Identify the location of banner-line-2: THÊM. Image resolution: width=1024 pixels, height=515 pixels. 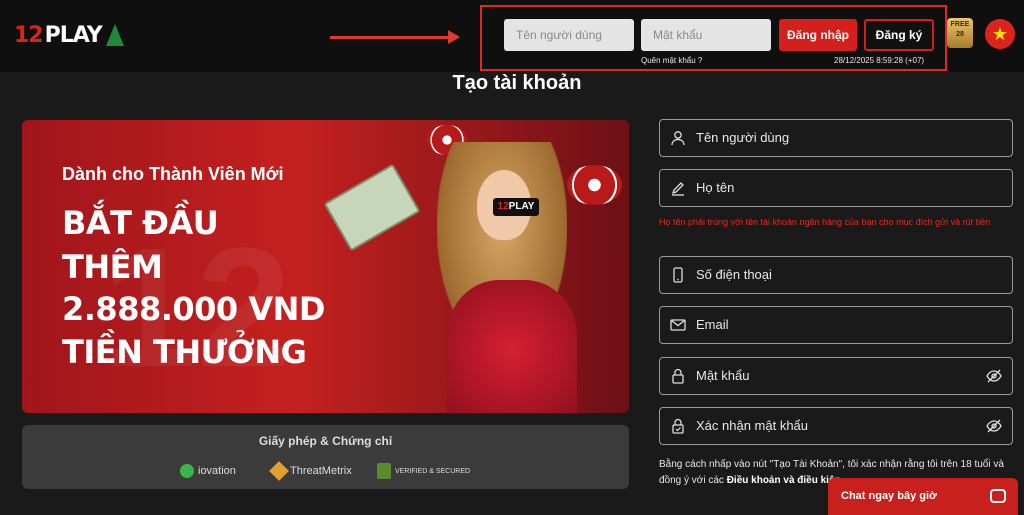
(112, 267).